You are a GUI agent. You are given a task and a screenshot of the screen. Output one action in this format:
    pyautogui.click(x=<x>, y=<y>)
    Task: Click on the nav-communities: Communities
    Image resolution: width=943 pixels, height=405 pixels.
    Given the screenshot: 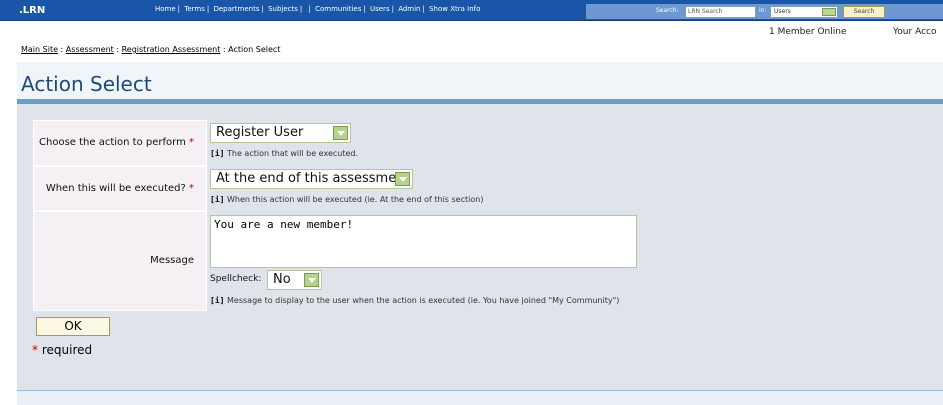 What is the action you would take?
    pyautogui.click(x=338, y=9)
    